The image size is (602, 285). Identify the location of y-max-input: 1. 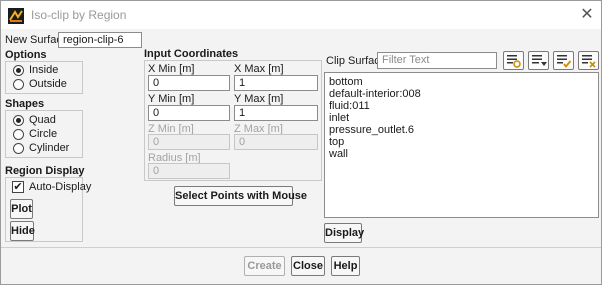
(276, 113).